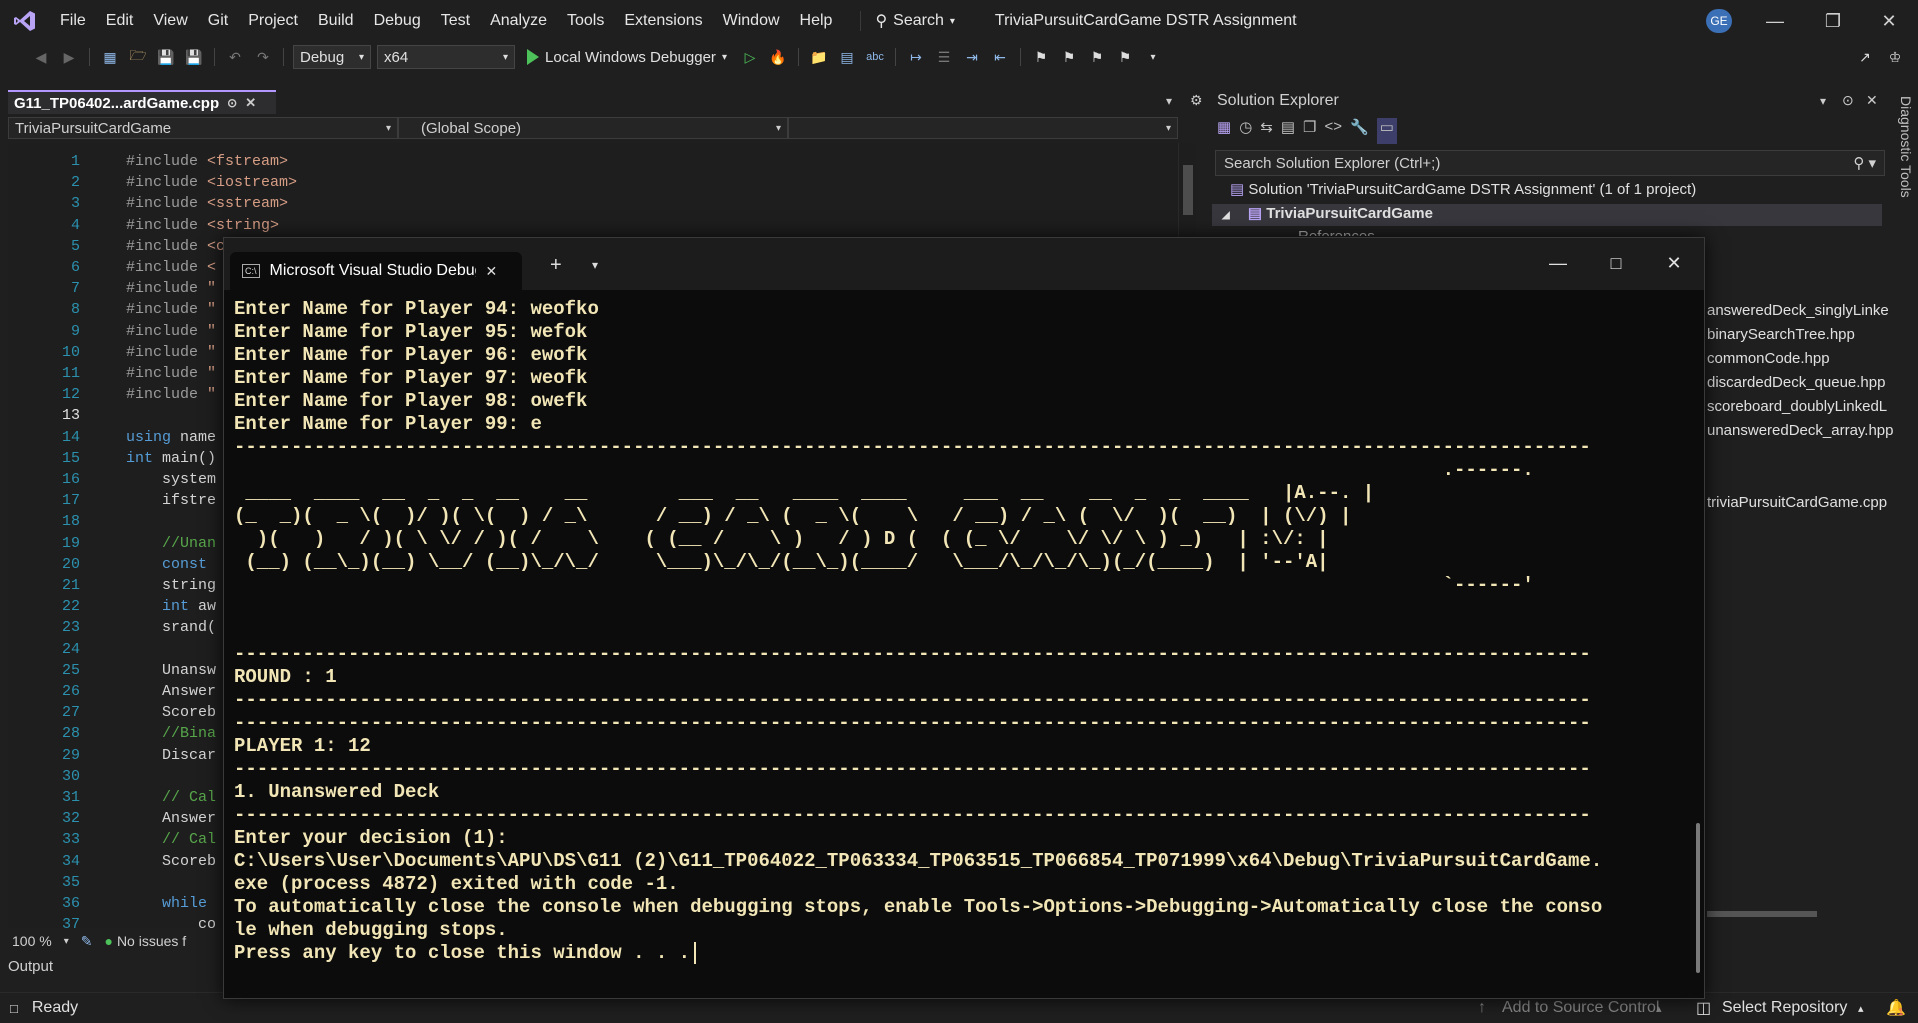  What do you see at coordinates (596, 161) in the screenshot?
I see `code-line: 1 #include <fstream>` at bounding box center [596, 161].